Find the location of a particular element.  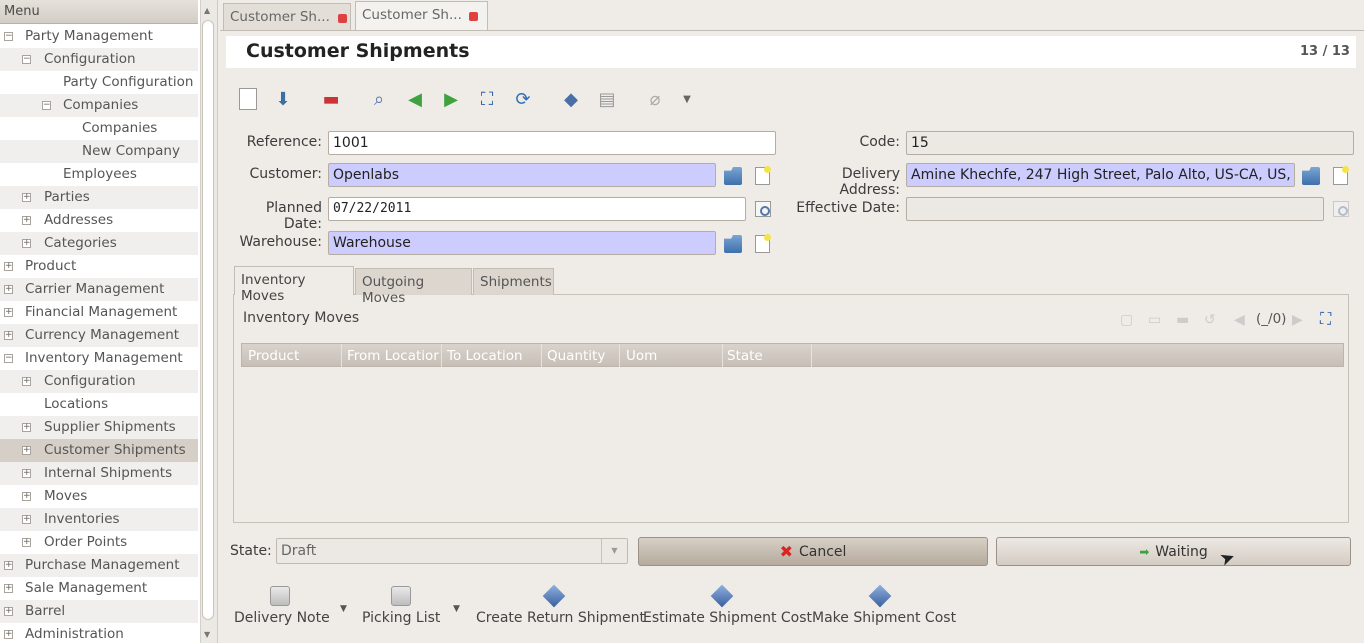

customer-new-icon is located at coordinates (763, 175).